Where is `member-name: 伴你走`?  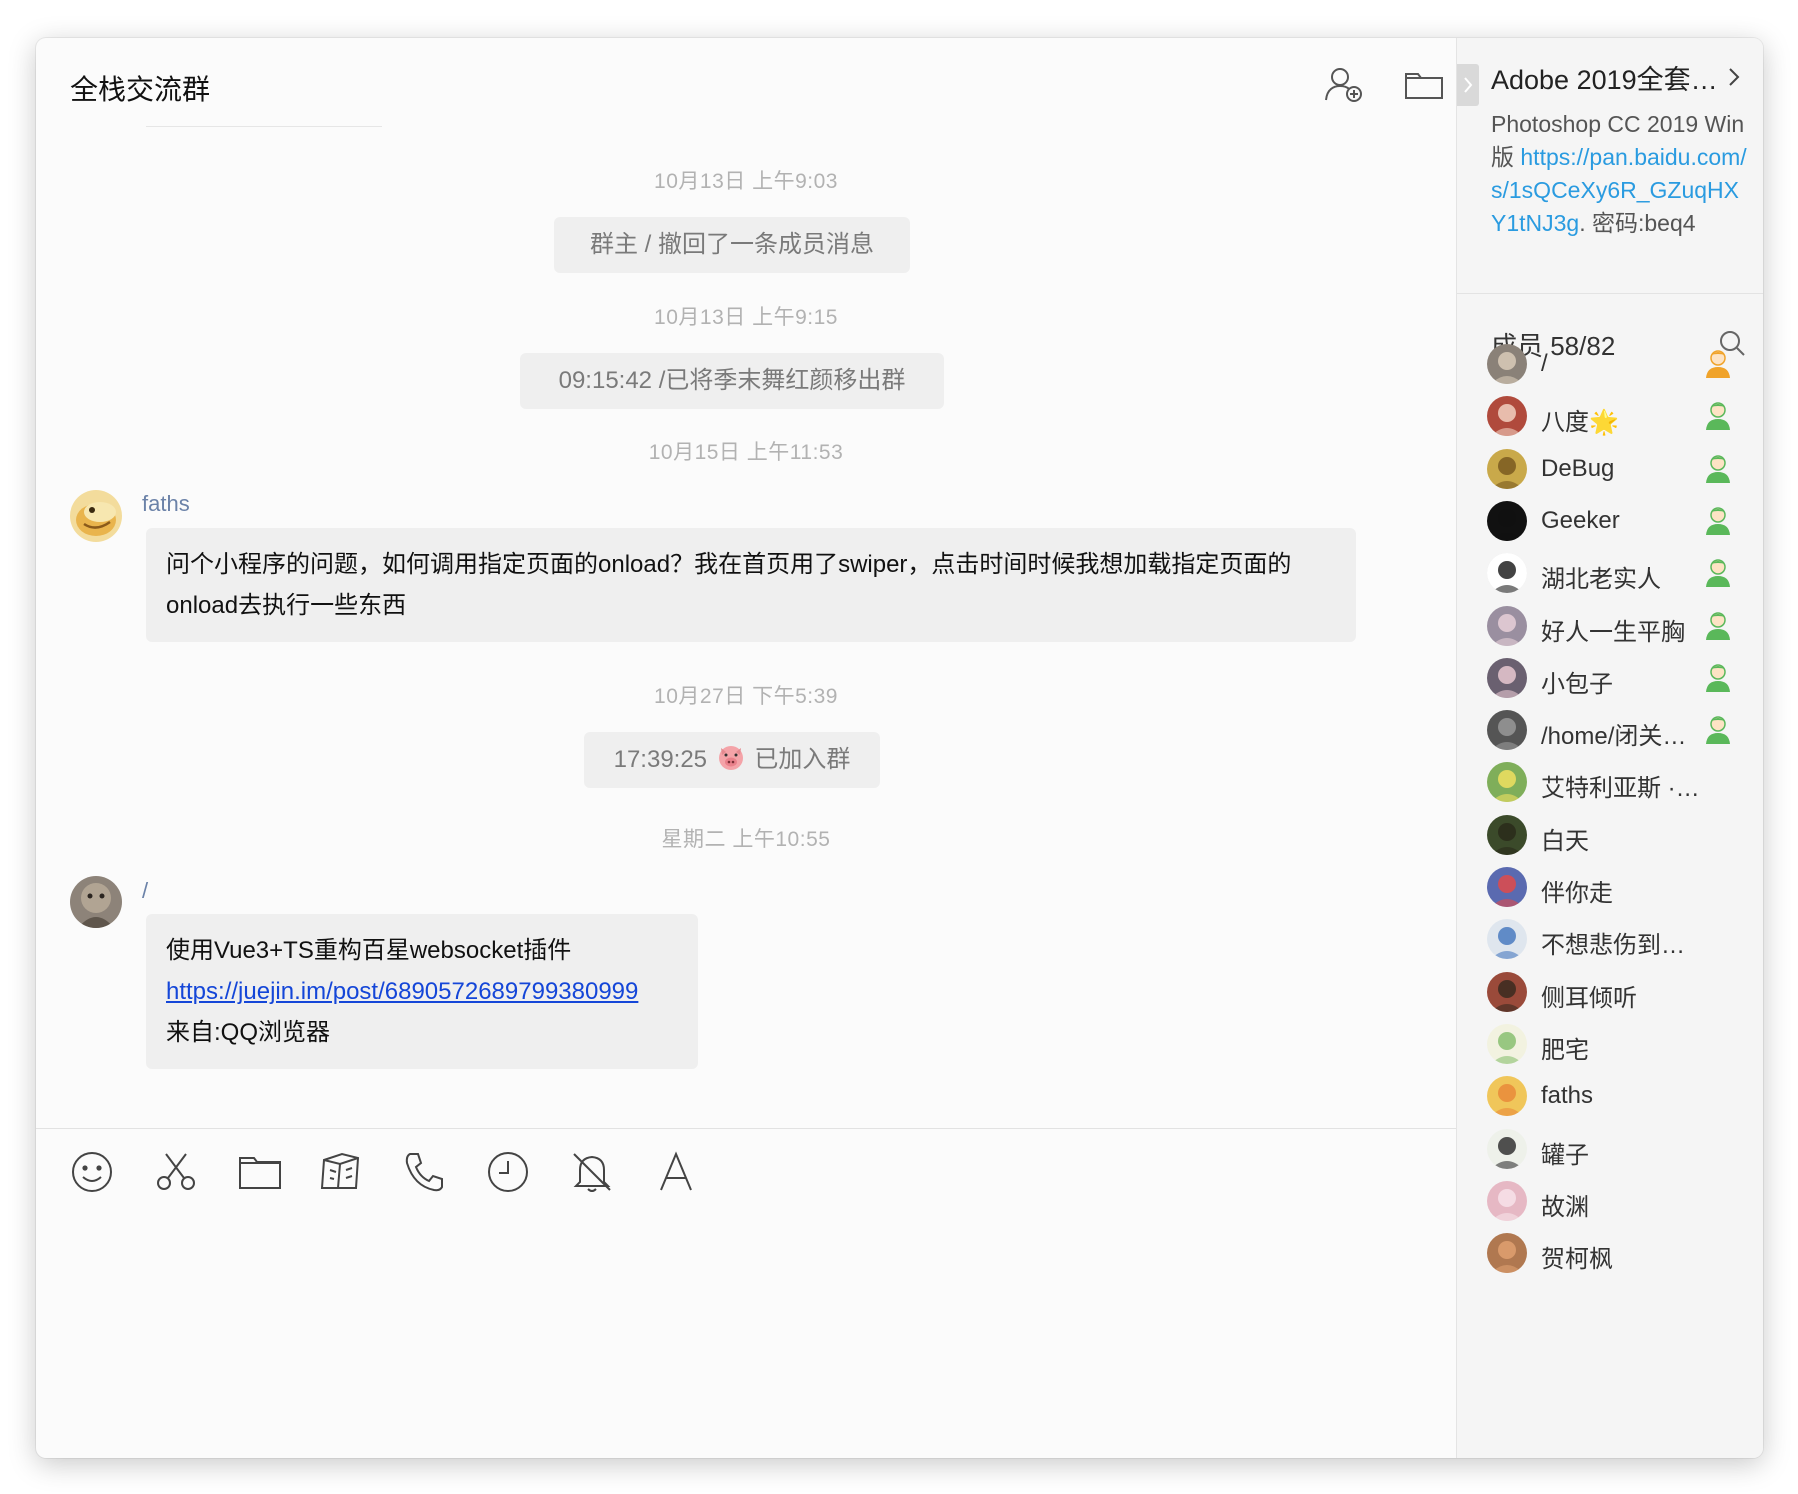 member-name: 伴你走 is located at coordinates (1577, 893).